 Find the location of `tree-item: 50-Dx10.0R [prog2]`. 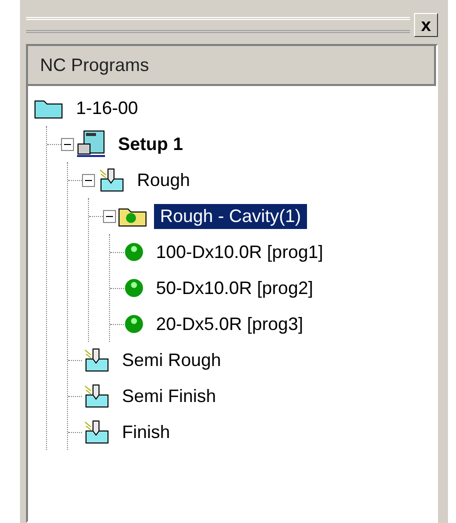

tree-item: 50-Dx10.0R [prog2] is located at coordinates (235, 288).